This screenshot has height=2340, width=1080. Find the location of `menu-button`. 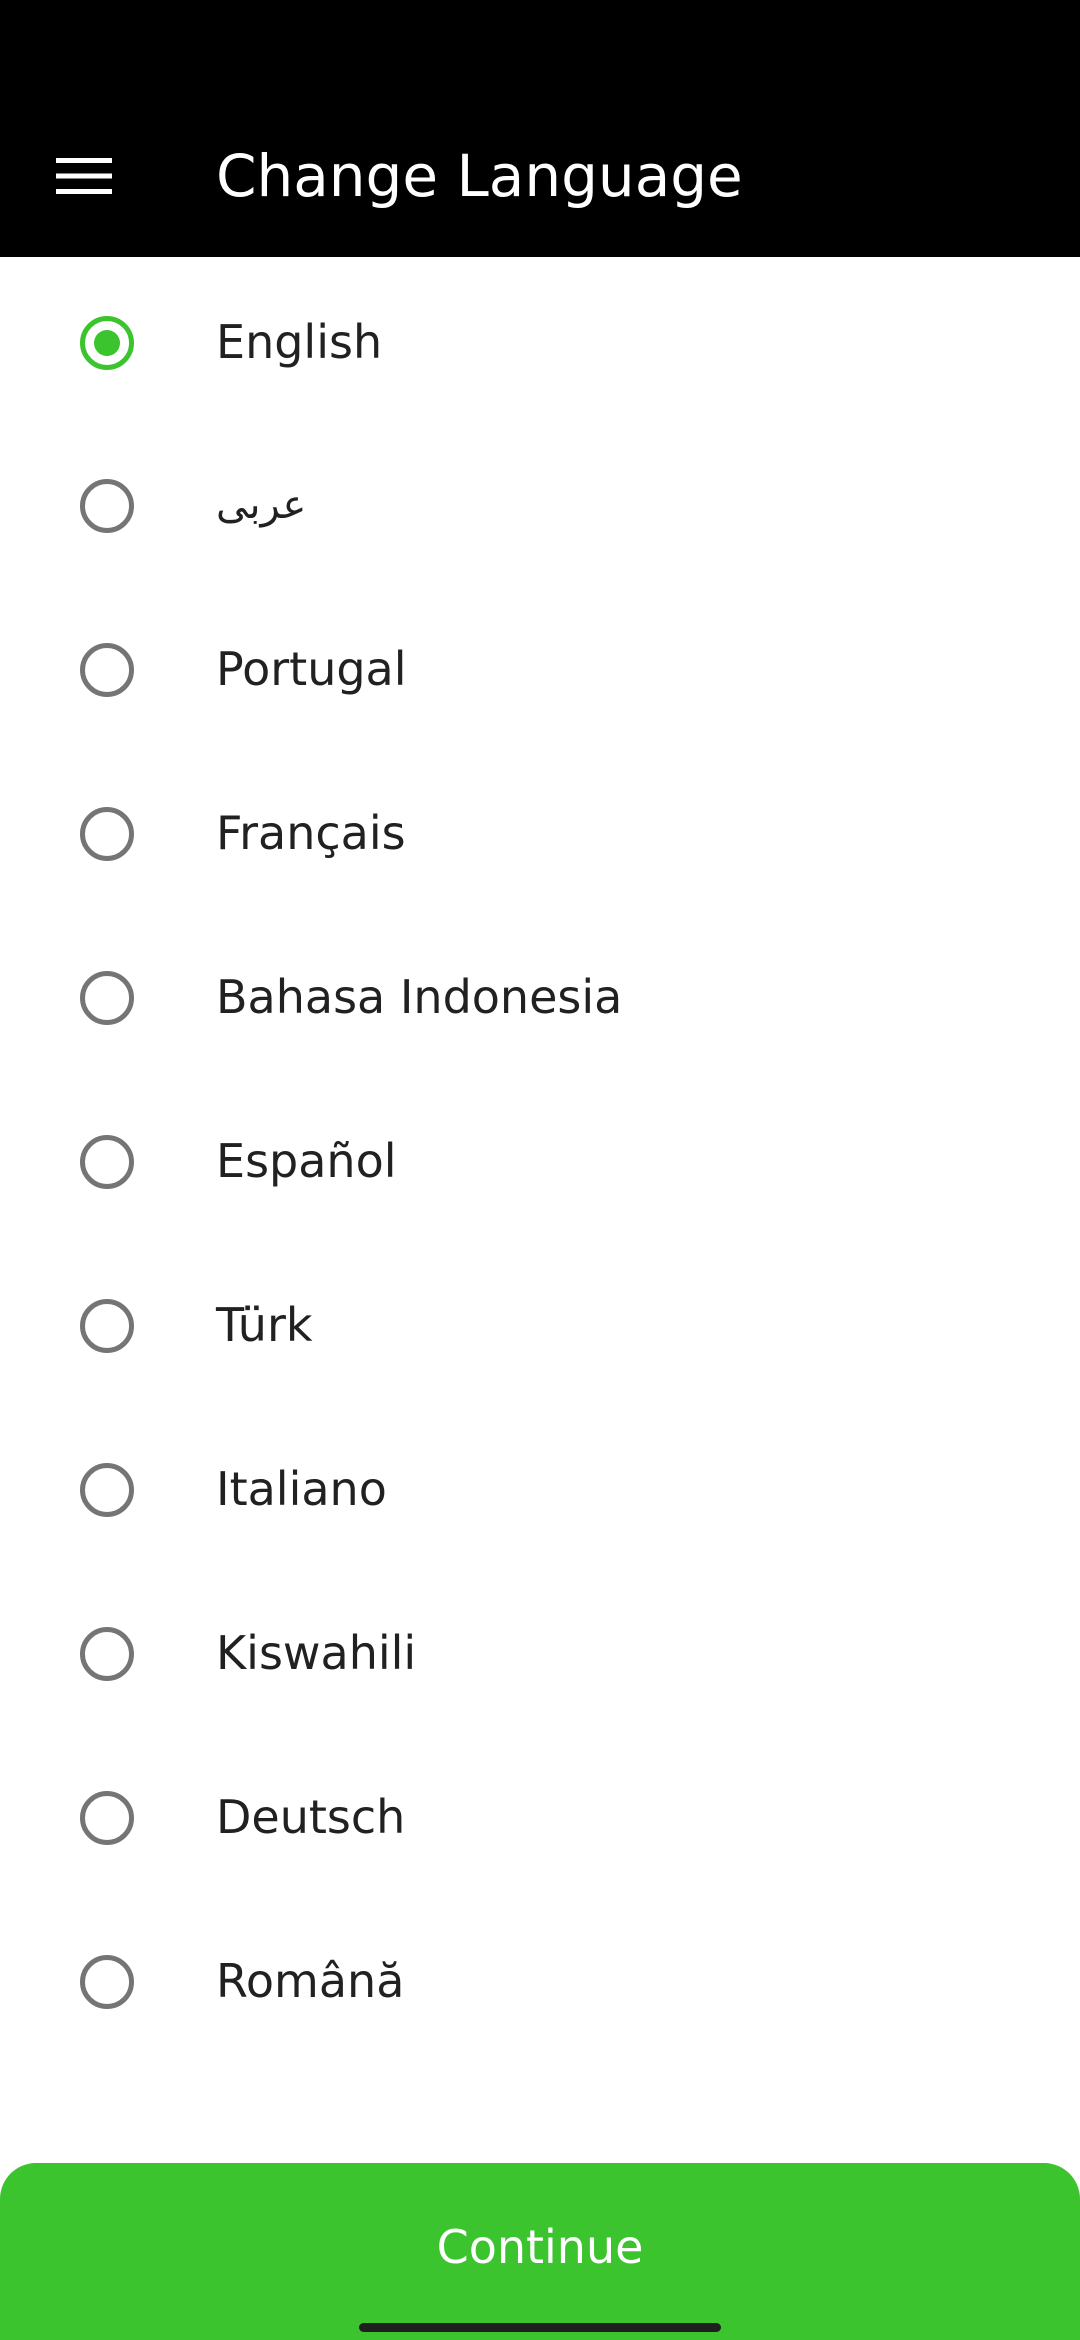

menu-button is located at coordinates (84, 176).